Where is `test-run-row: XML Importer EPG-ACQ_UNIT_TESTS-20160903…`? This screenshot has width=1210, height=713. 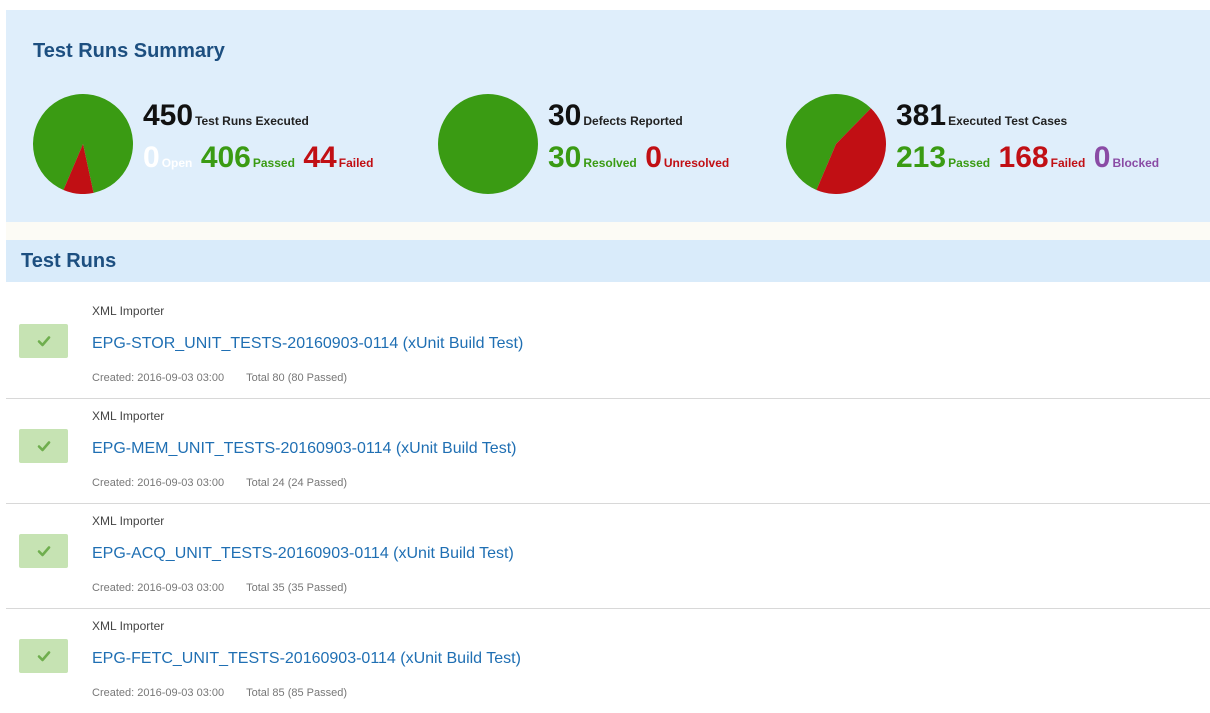
test-run-row: XML Importer EPG-ACQ_UNIT_TESTS-20160903… is located at coordinates (608, 556).